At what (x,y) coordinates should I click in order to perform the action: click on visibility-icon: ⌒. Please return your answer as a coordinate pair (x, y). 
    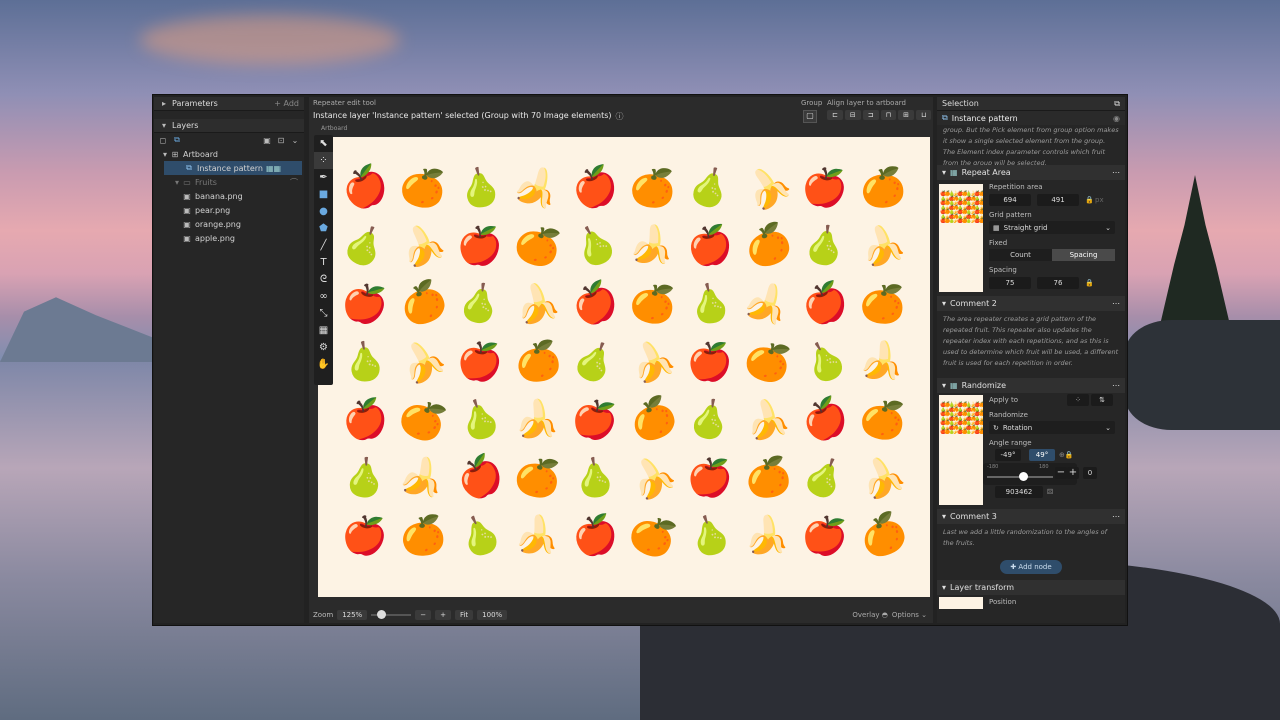
    Looking at the image, I should click on (294, 182).